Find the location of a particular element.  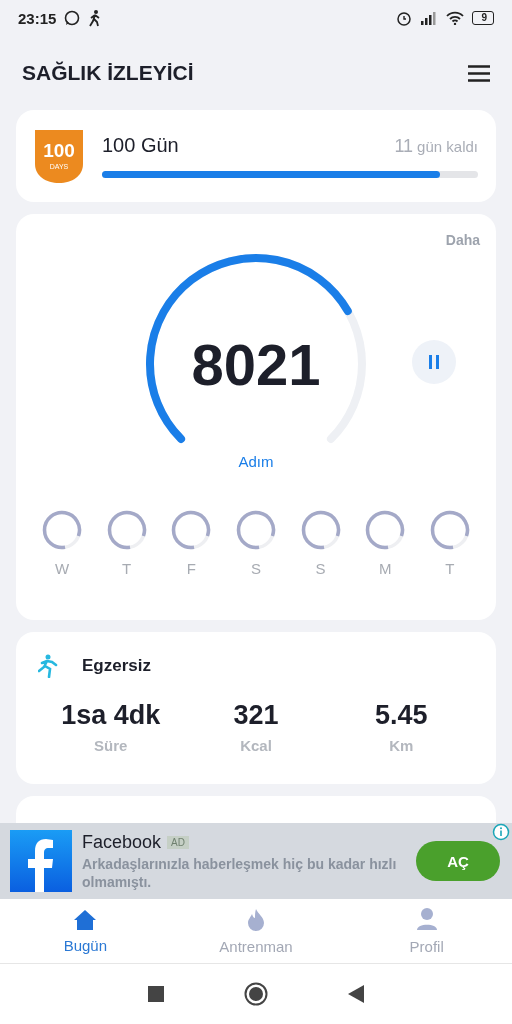

stat-label: Süre is located at coordinates (111, 745).